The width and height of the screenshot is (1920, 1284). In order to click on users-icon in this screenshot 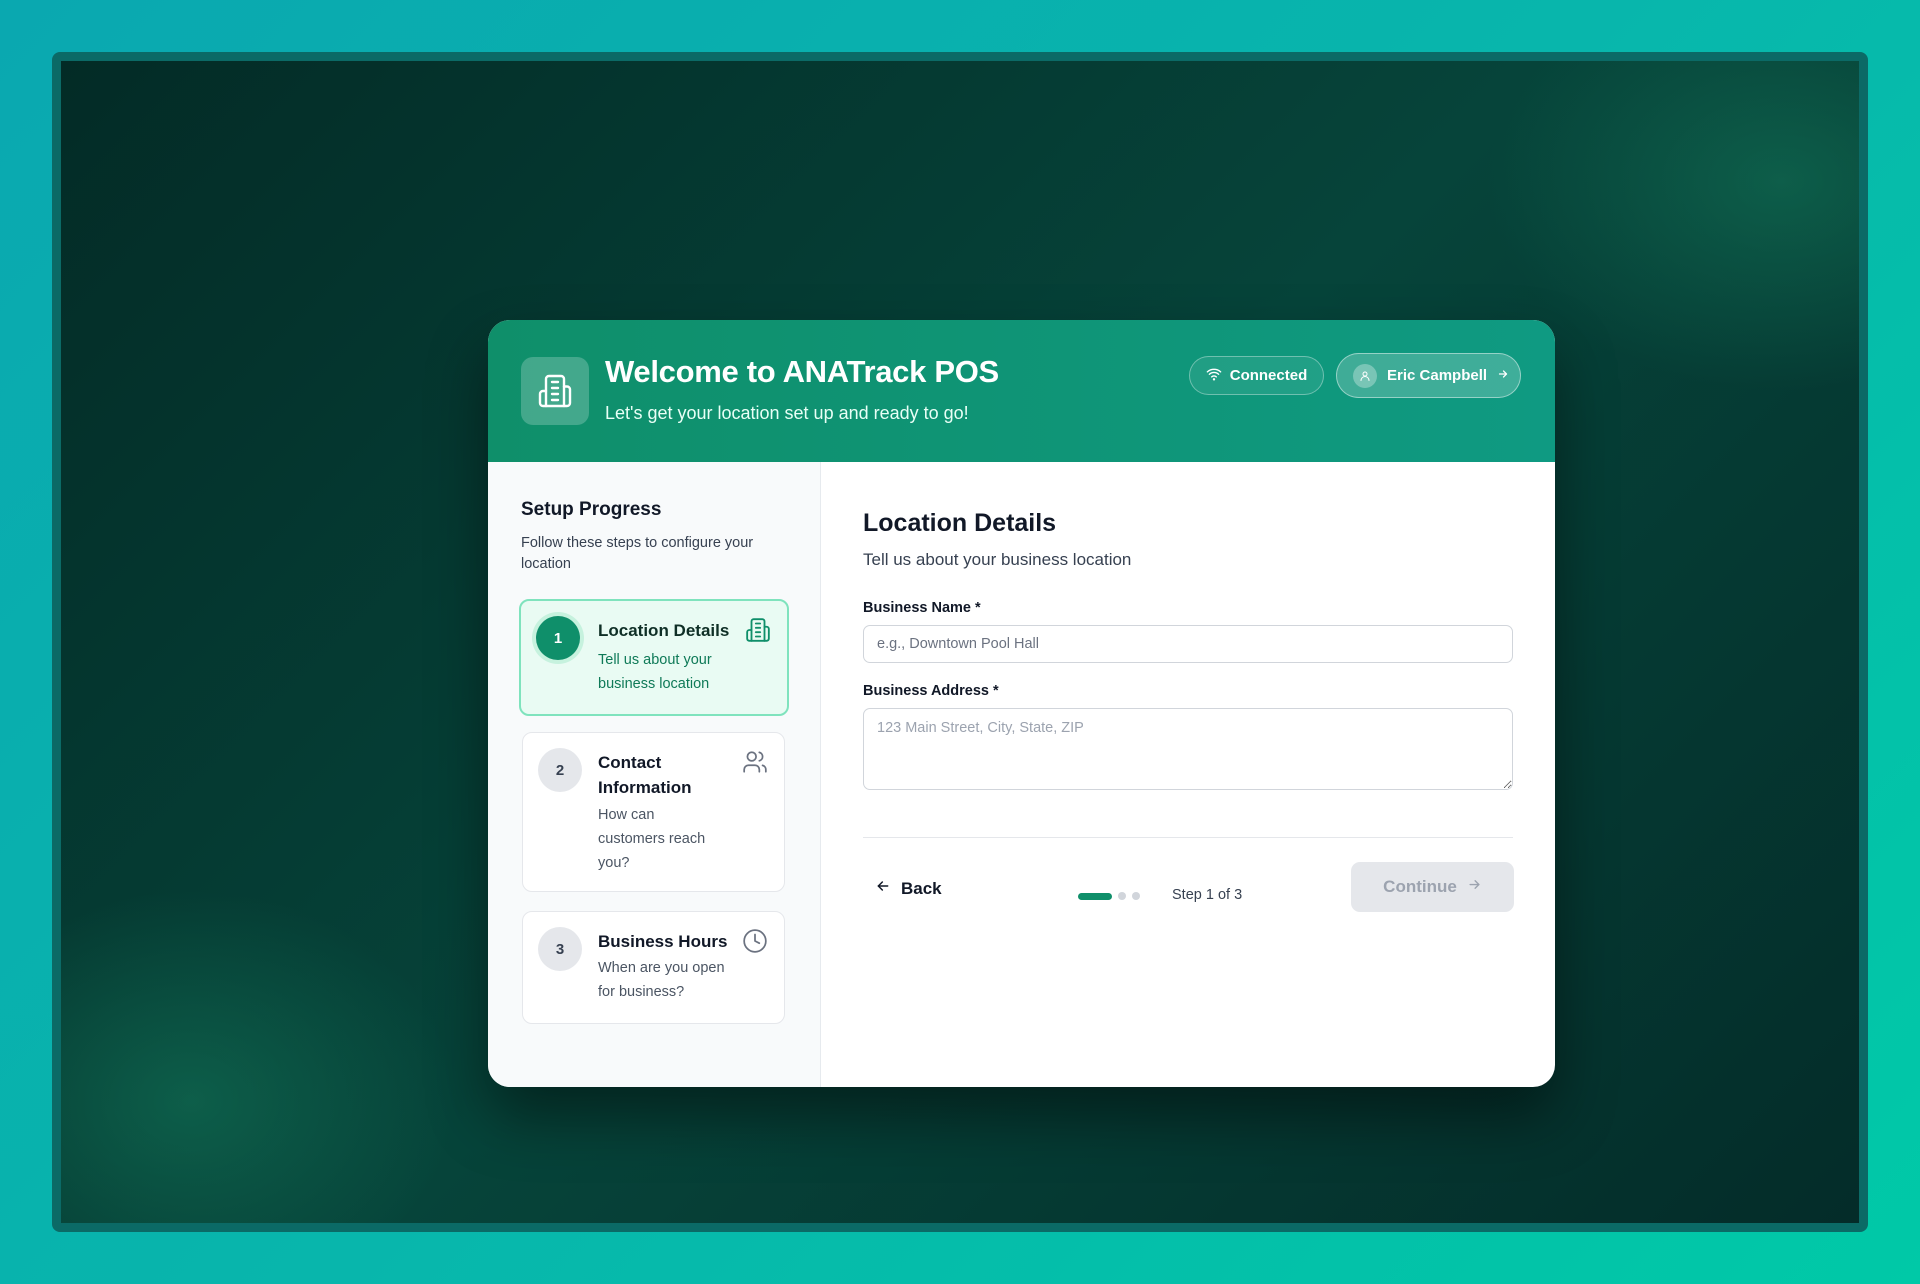, I will do `click(755, 764)`.